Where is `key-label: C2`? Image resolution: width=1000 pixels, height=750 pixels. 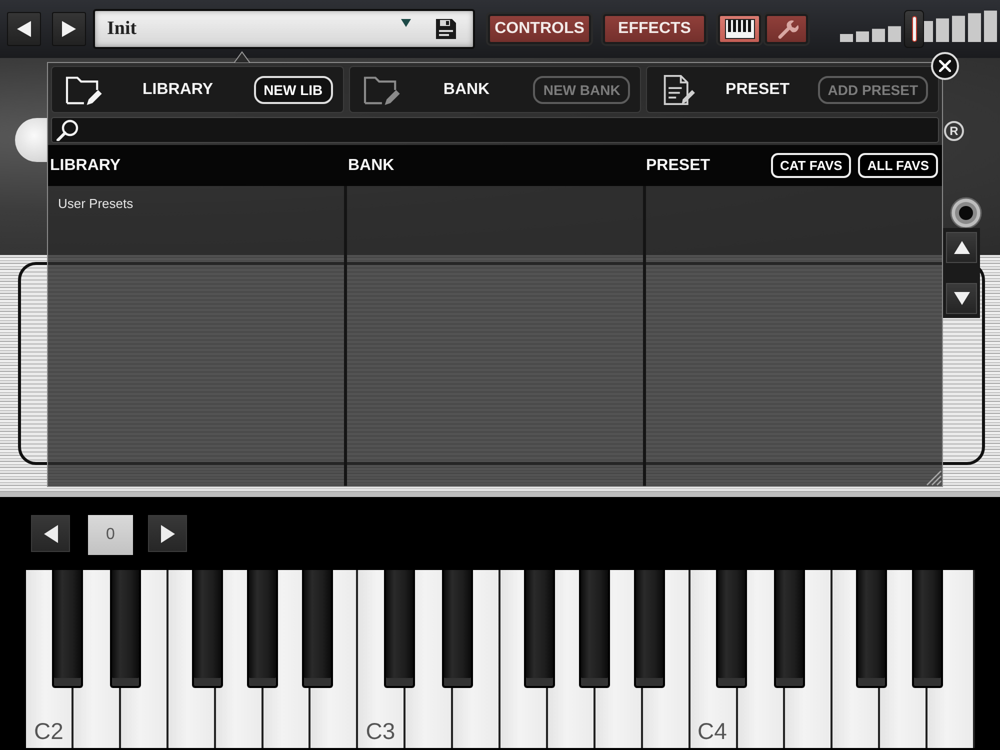
key-label: C2 is located at coordinates (49, 731).